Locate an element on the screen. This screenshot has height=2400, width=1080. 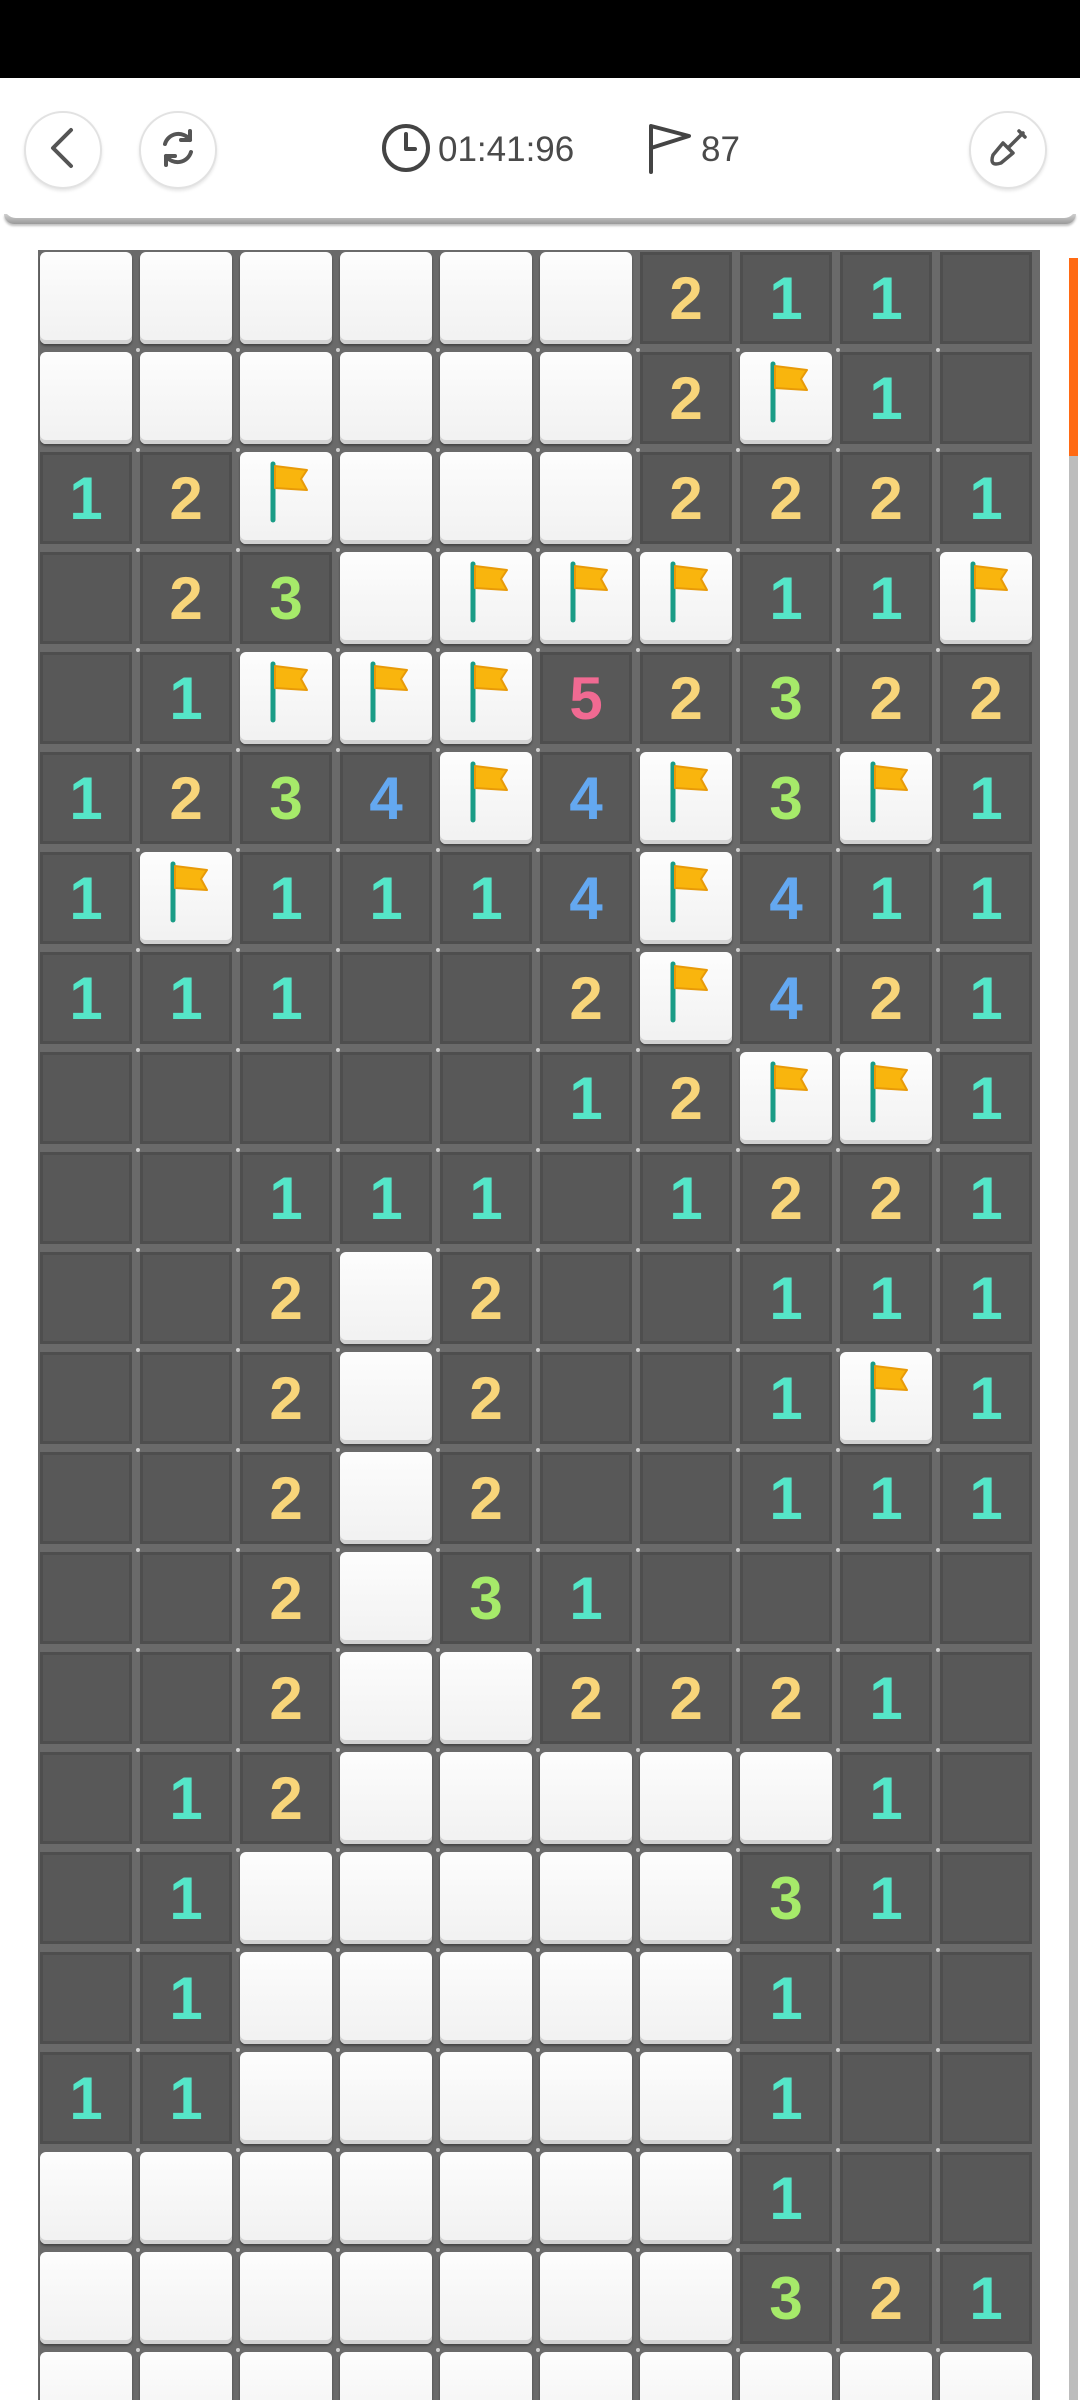
dig-mode-button is located at coordinates (1008, 150).